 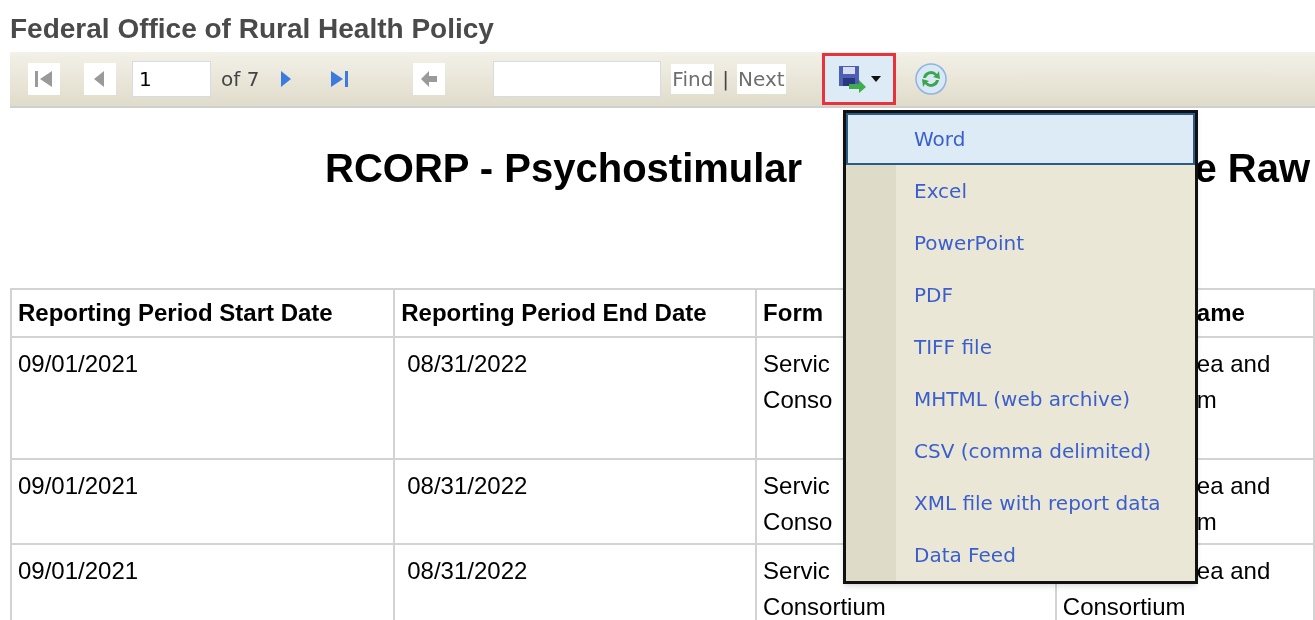 I want to click on find-field, so click(x=577, y=79).